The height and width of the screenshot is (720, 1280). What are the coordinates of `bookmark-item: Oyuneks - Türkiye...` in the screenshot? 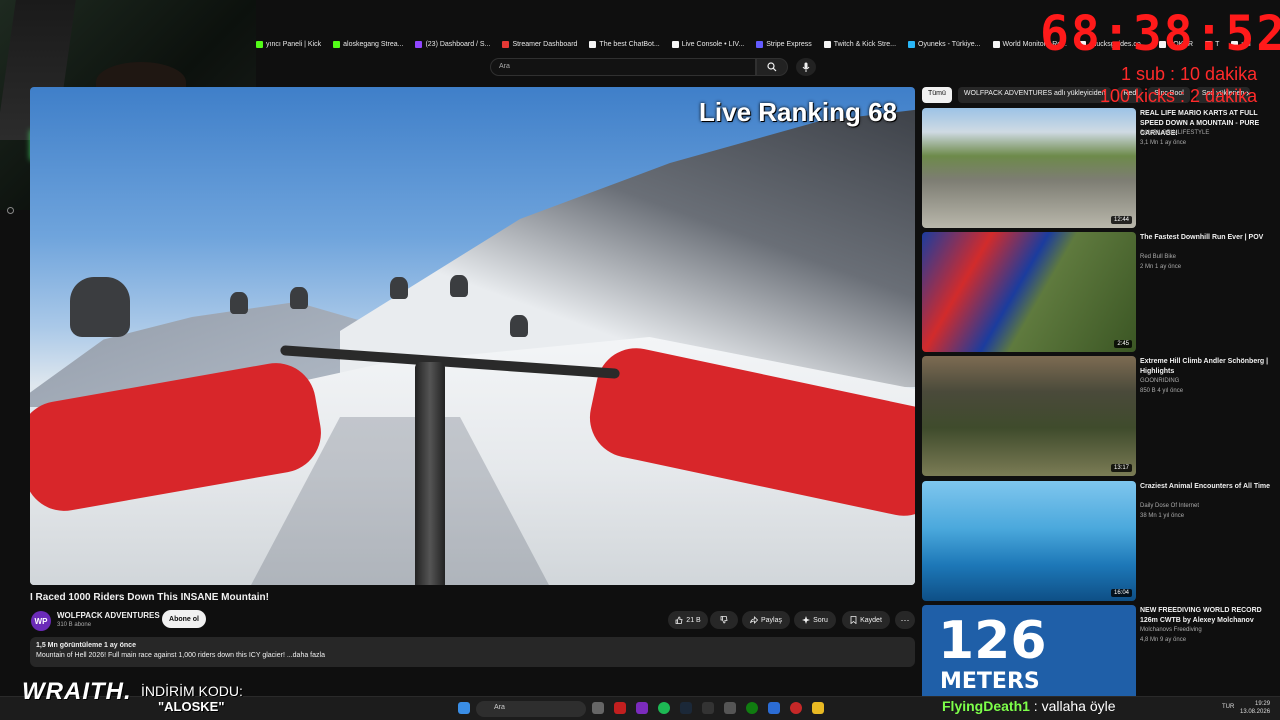 It's located at (944, 44).